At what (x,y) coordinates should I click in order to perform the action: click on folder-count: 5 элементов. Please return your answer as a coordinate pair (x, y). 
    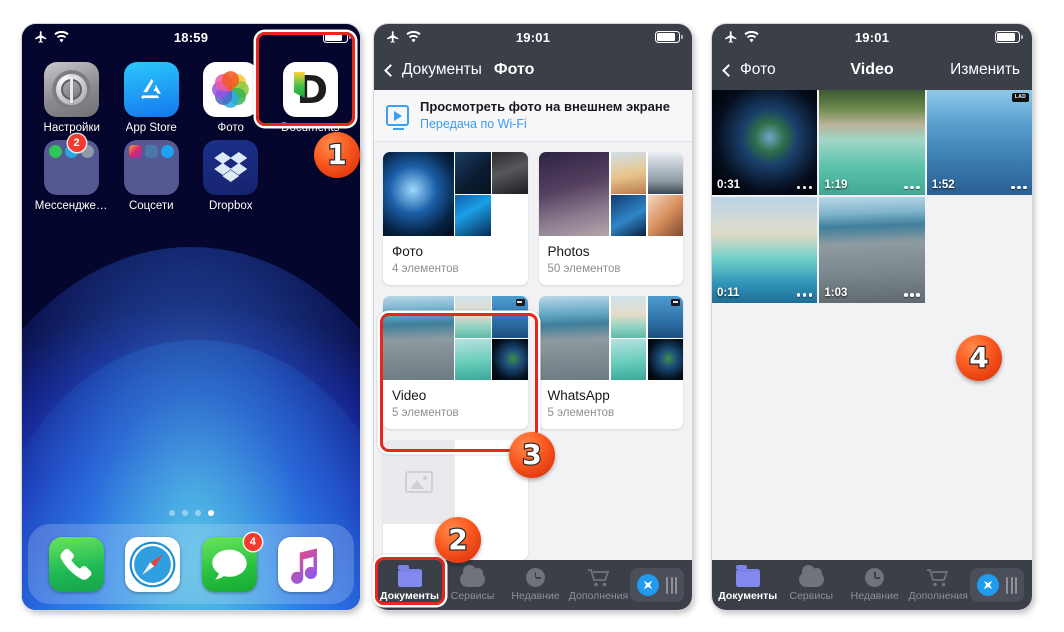
    Looking at the image, I should click on (425, 413).